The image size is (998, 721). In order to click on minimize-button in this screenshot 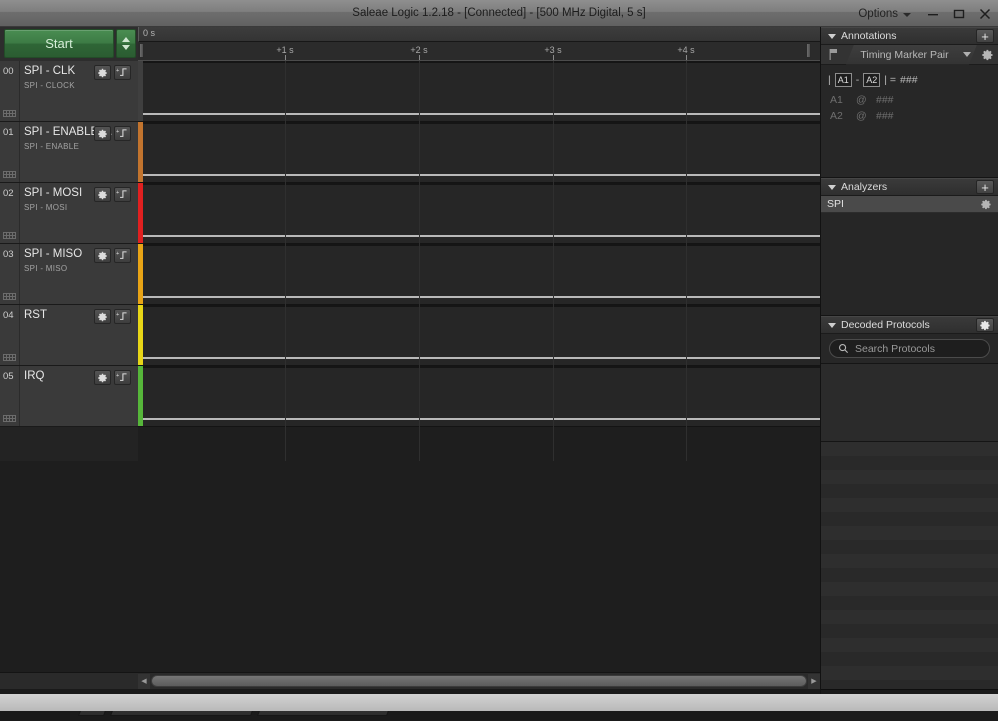, I will do `click(933, 13)`.